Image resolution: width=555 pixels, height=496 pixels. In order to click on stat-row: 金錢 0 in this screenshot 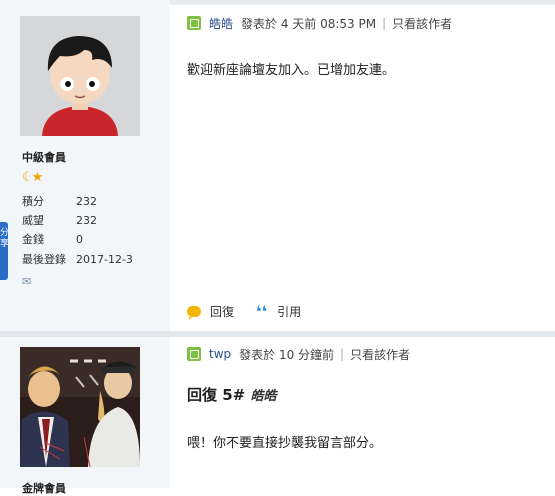, I will do `click(52, 239)`.